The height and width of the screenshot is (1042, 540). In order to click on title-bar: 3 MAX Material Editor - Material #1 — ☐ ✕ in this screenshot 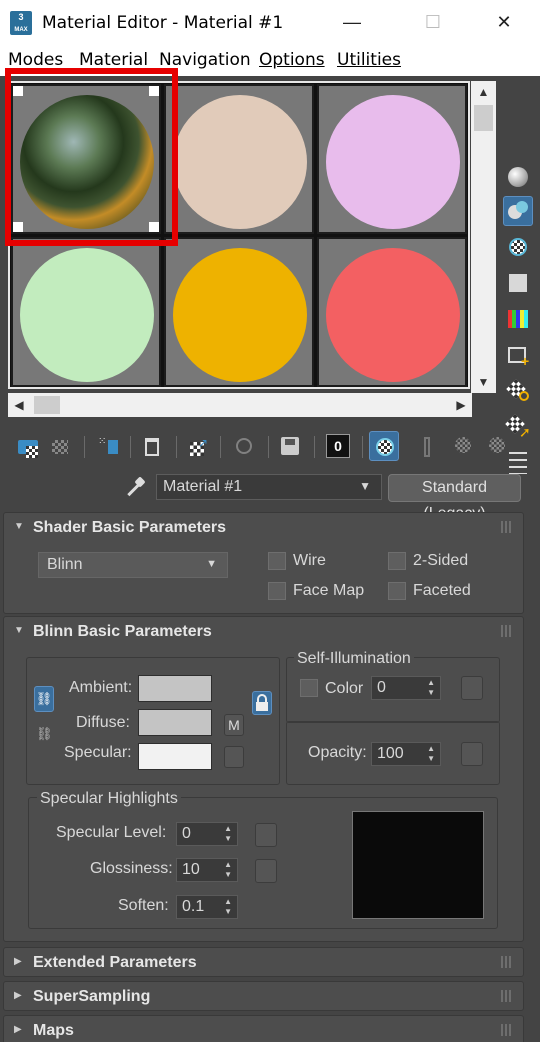, I will do `click(270, 23)`.